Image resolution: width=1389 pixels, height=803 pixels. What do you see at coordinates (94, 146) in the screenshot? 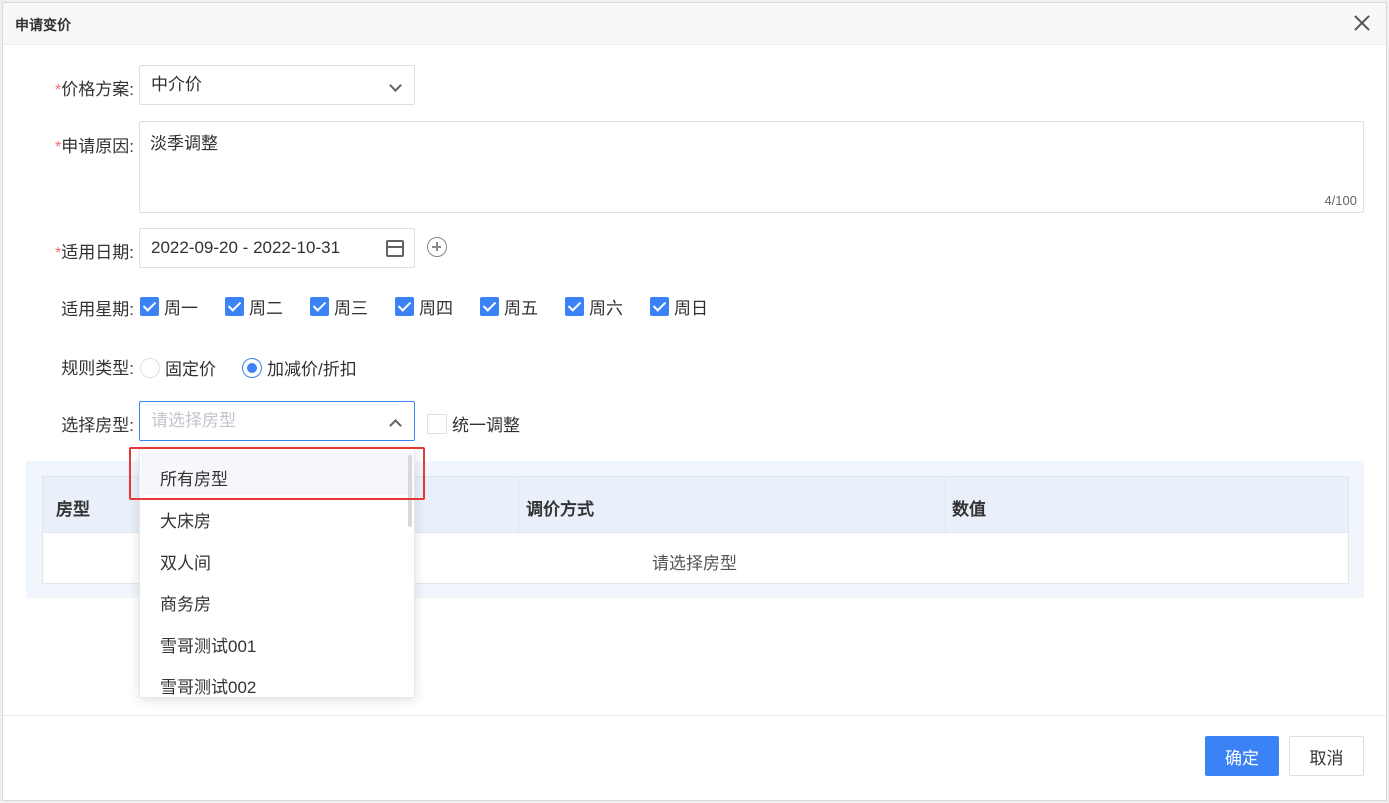
I see `reason-label: *申请原因:` at bounding box center [94, 146].